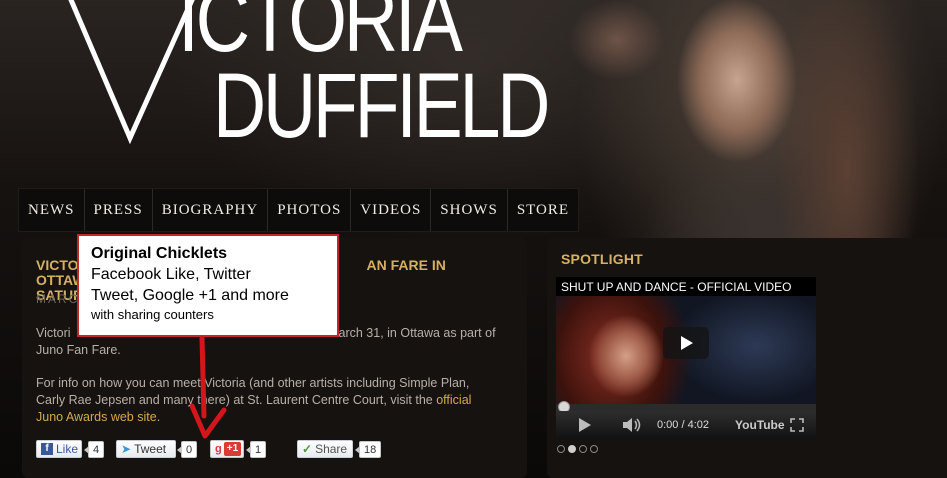 The width and height of the screenshot is (947, 478). Describe the element at coordinates (686, 407) in the screenshot. I see `video-progress-bar` at that location.